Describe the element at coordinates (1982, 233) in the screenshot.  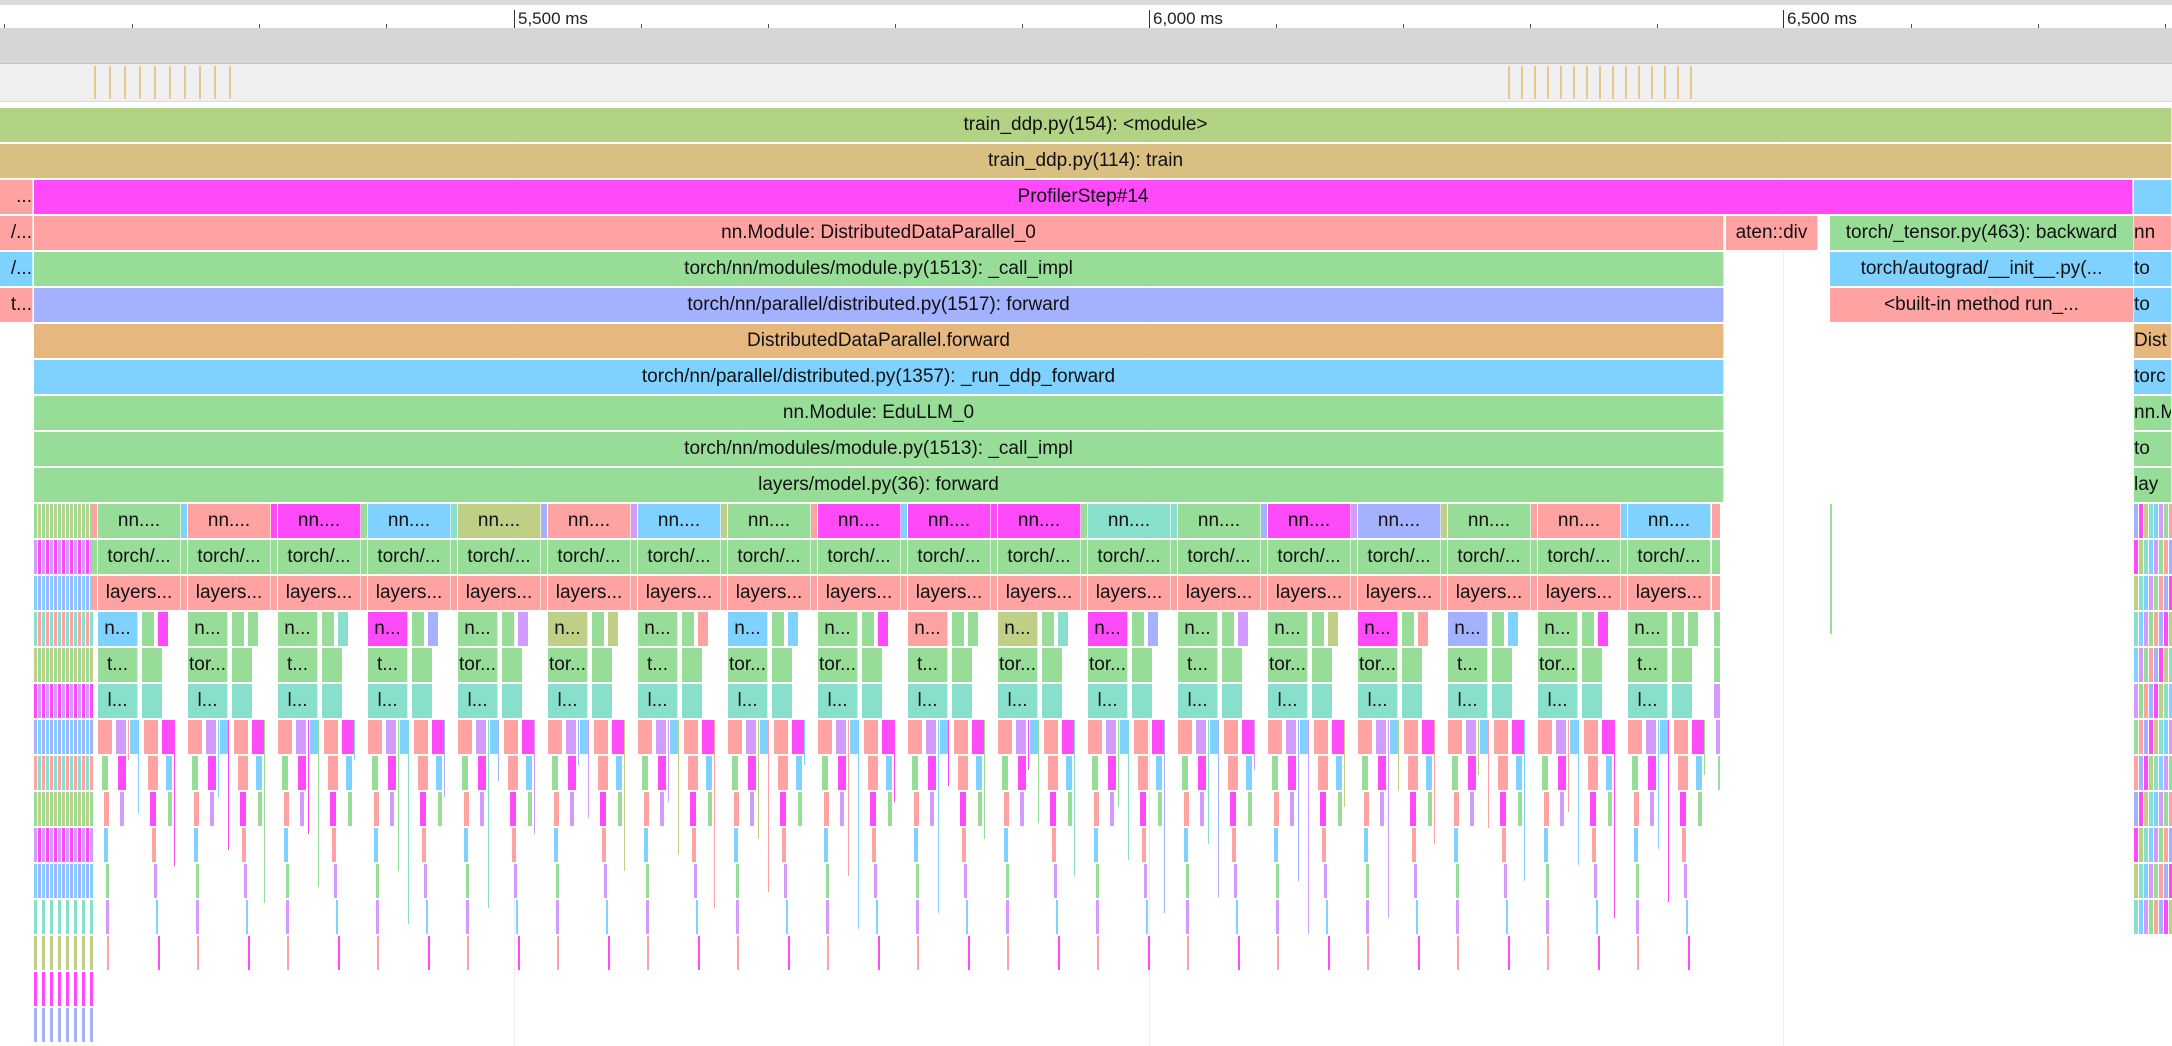
I see `slice-backward: torch/_tensor.py(463): backward` at that location.